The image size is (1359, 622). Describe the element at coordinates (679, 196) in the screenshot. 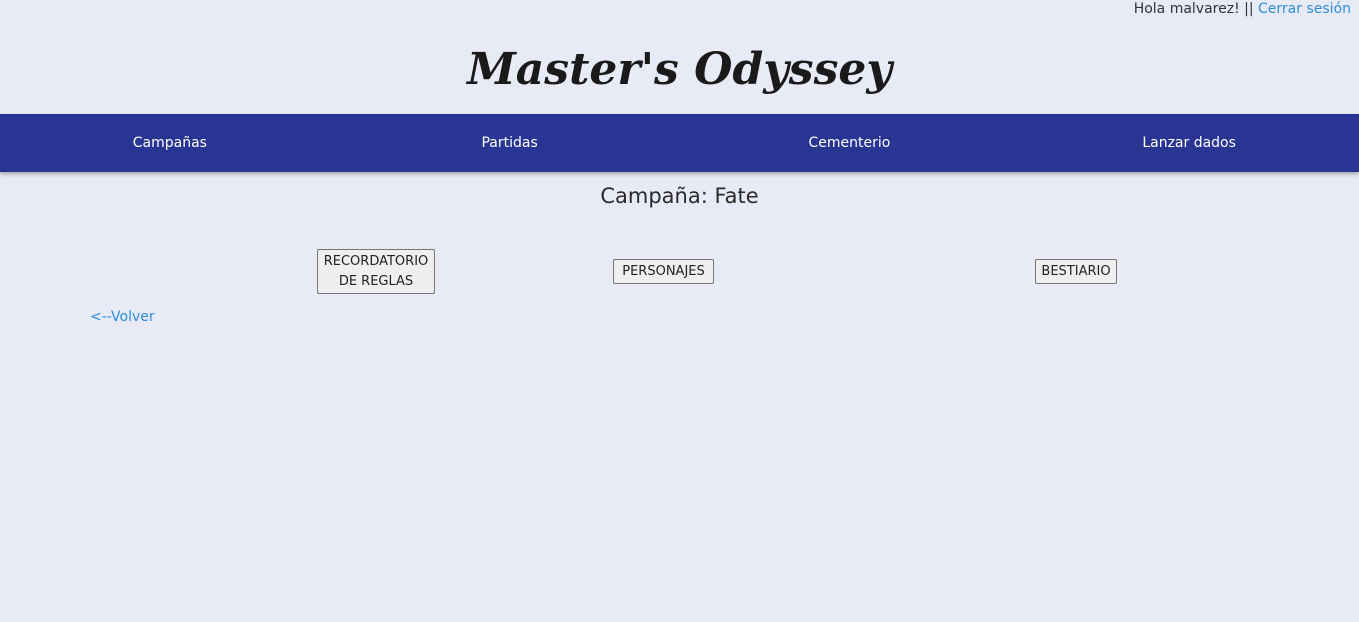

I see `page-title: Campaña: Fate` at that location.